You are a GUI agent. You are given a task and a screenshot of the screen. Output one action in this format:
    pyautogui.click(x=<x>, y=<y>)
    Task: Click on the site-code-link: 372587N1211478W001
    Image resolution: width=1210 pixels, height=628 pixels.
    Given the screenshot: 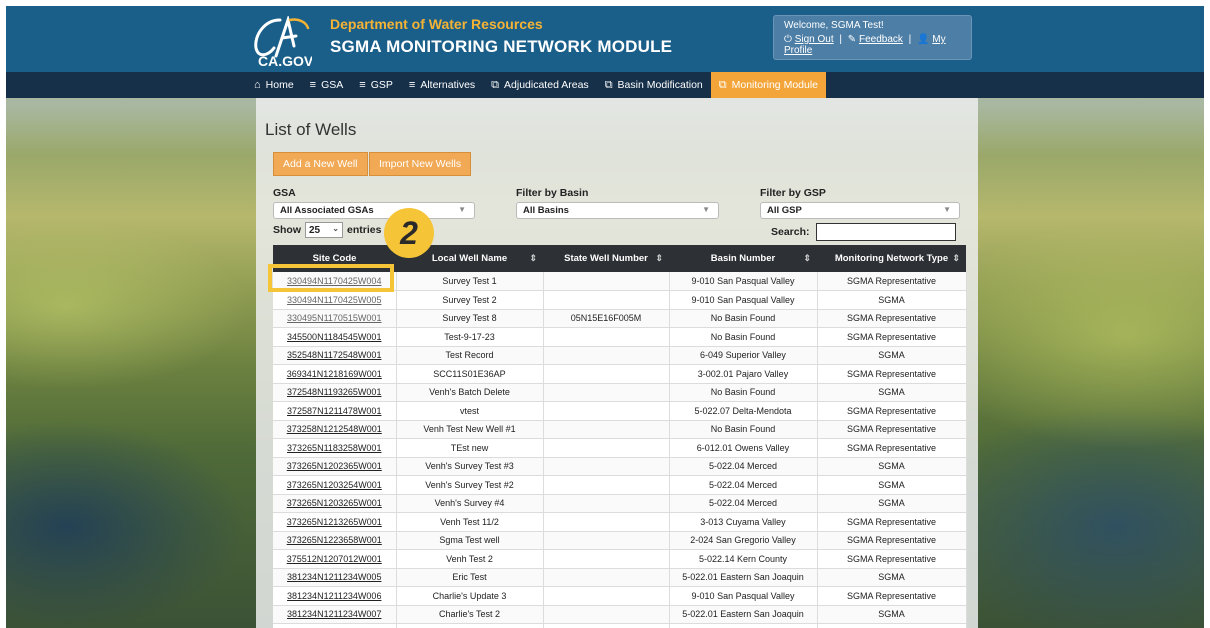 What is the action you would take?
    pyautogui.click(x=334, y=411)
    